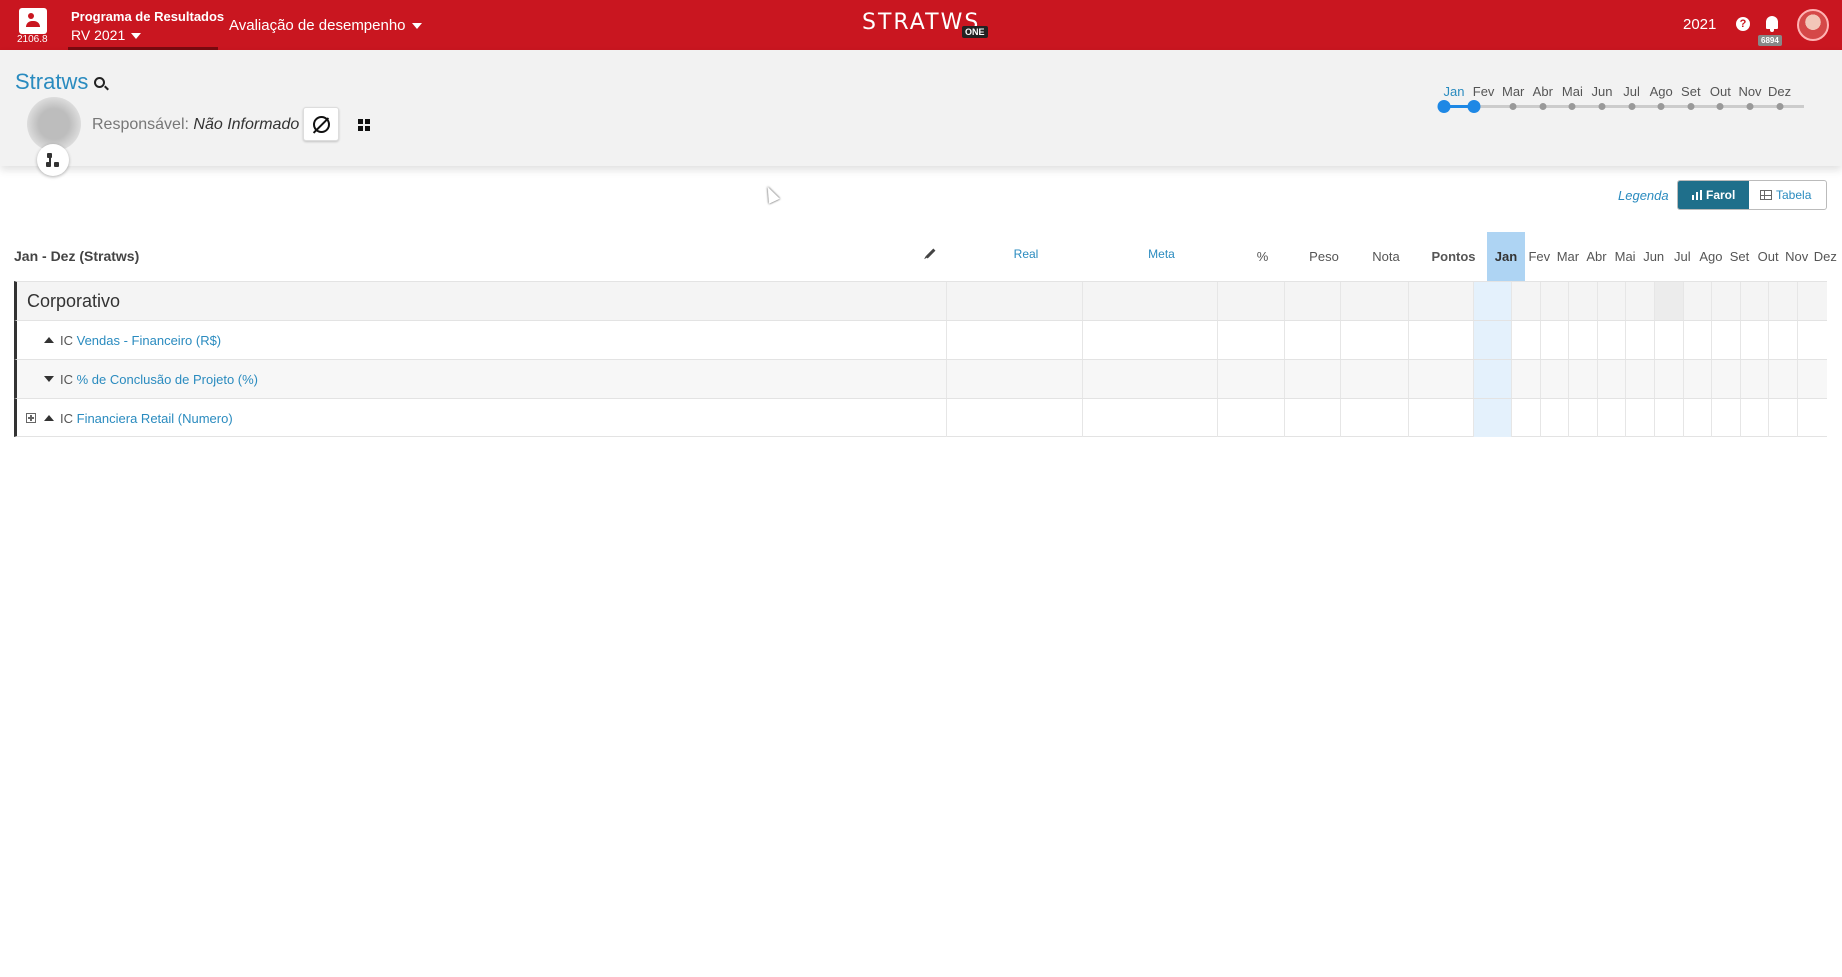 The height and width of the screenshot is (977, 1842). What do you see at coordinates (1779, 91) in the screenshot?
I see `timeline-month-dez: Dez` at bounding box center [1779, 91].